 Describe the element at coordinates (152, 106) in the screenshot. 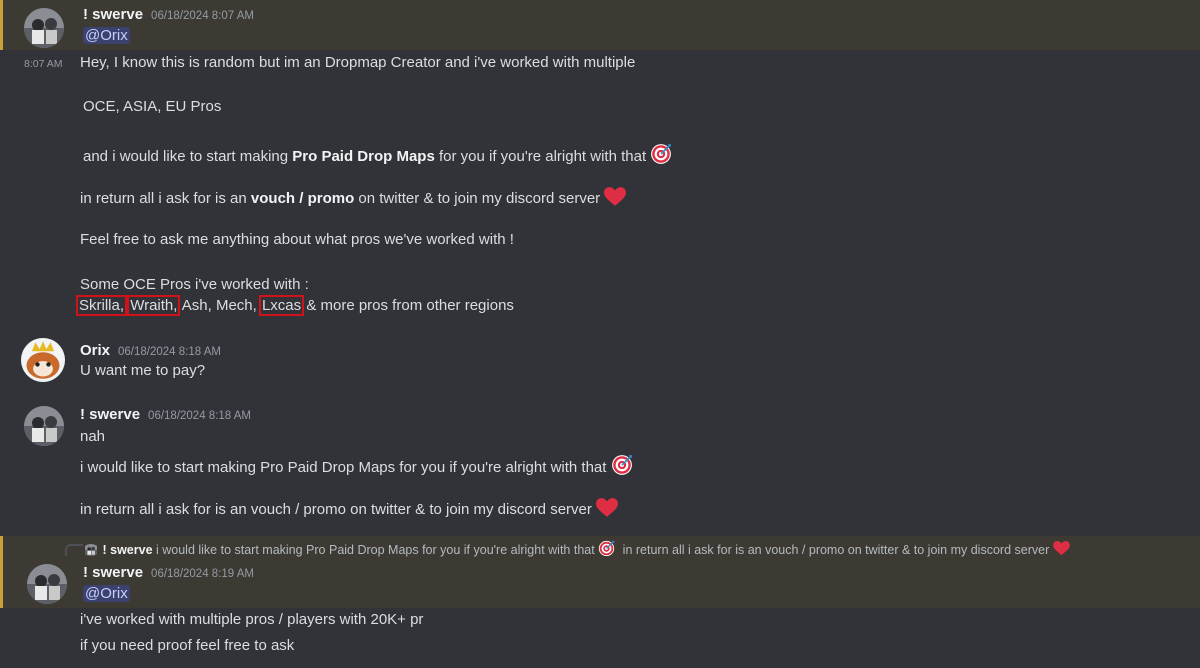

I see `message-line: OCE, ASIA, EU Pros` at that location.